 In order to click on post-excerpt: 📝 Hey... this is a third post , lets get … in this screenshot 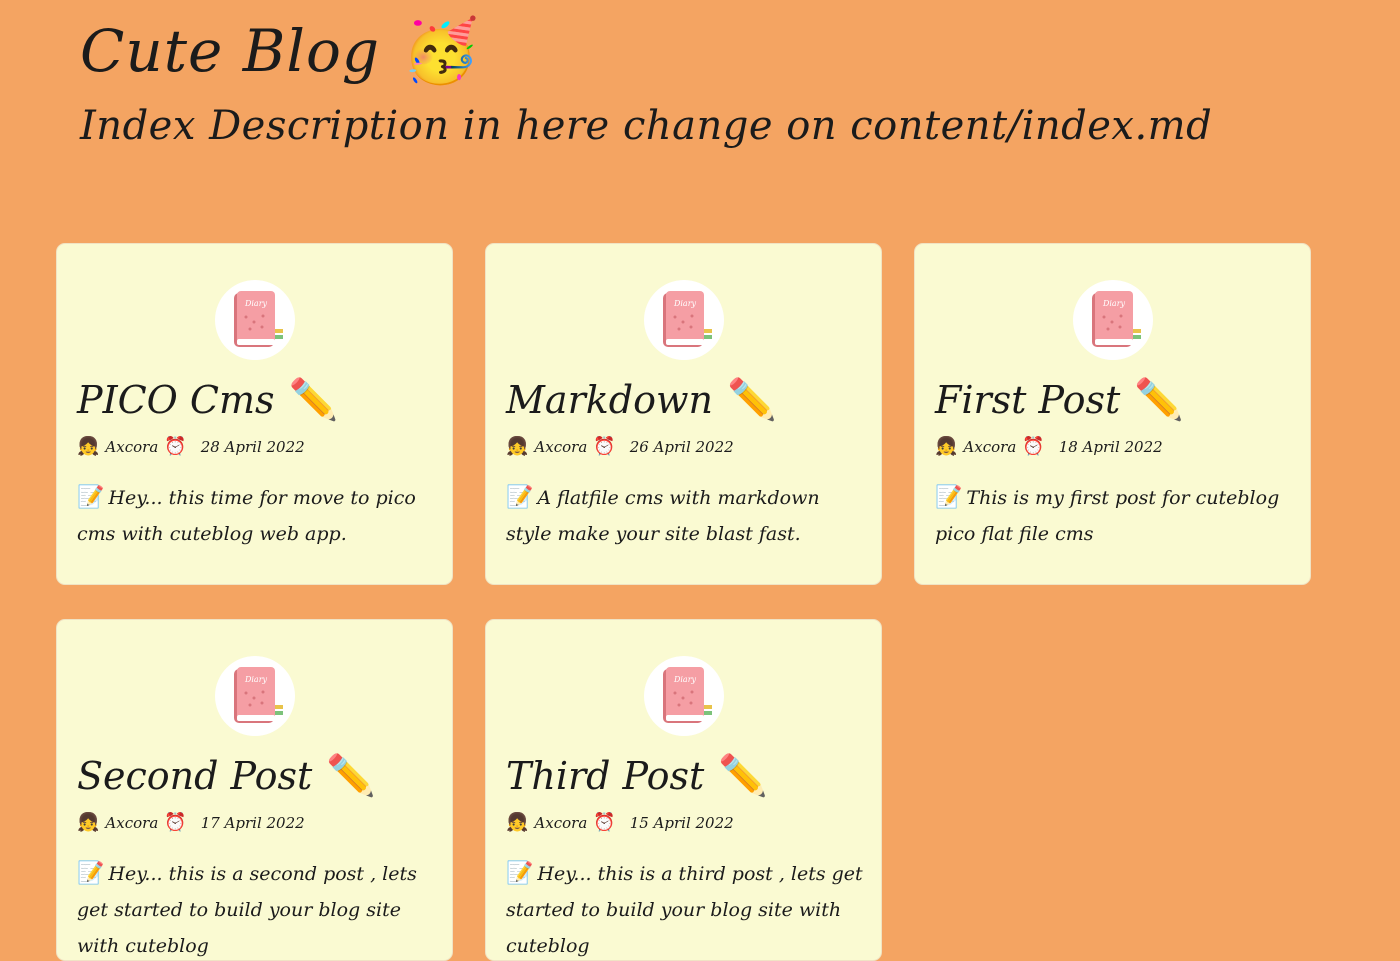, I will do `click(686, 908)`.